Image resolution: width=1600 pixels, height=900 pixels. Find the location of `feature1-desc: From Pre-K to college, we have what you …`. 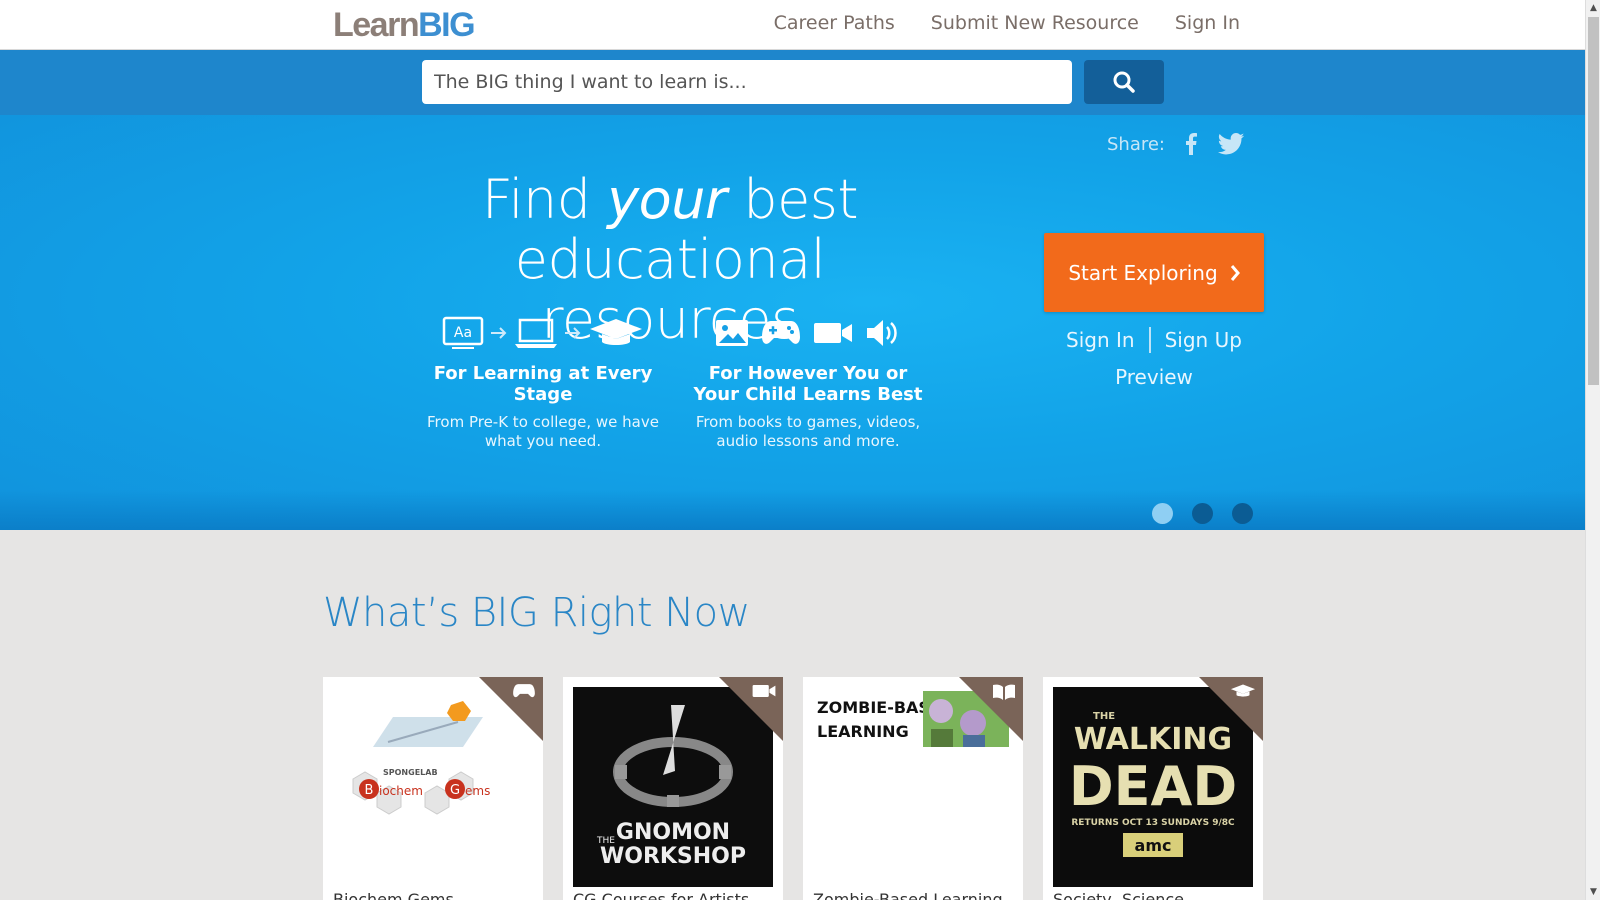

feature1-desc: From Pre-K to college, we have what you … is located at coordinates (543, 431).